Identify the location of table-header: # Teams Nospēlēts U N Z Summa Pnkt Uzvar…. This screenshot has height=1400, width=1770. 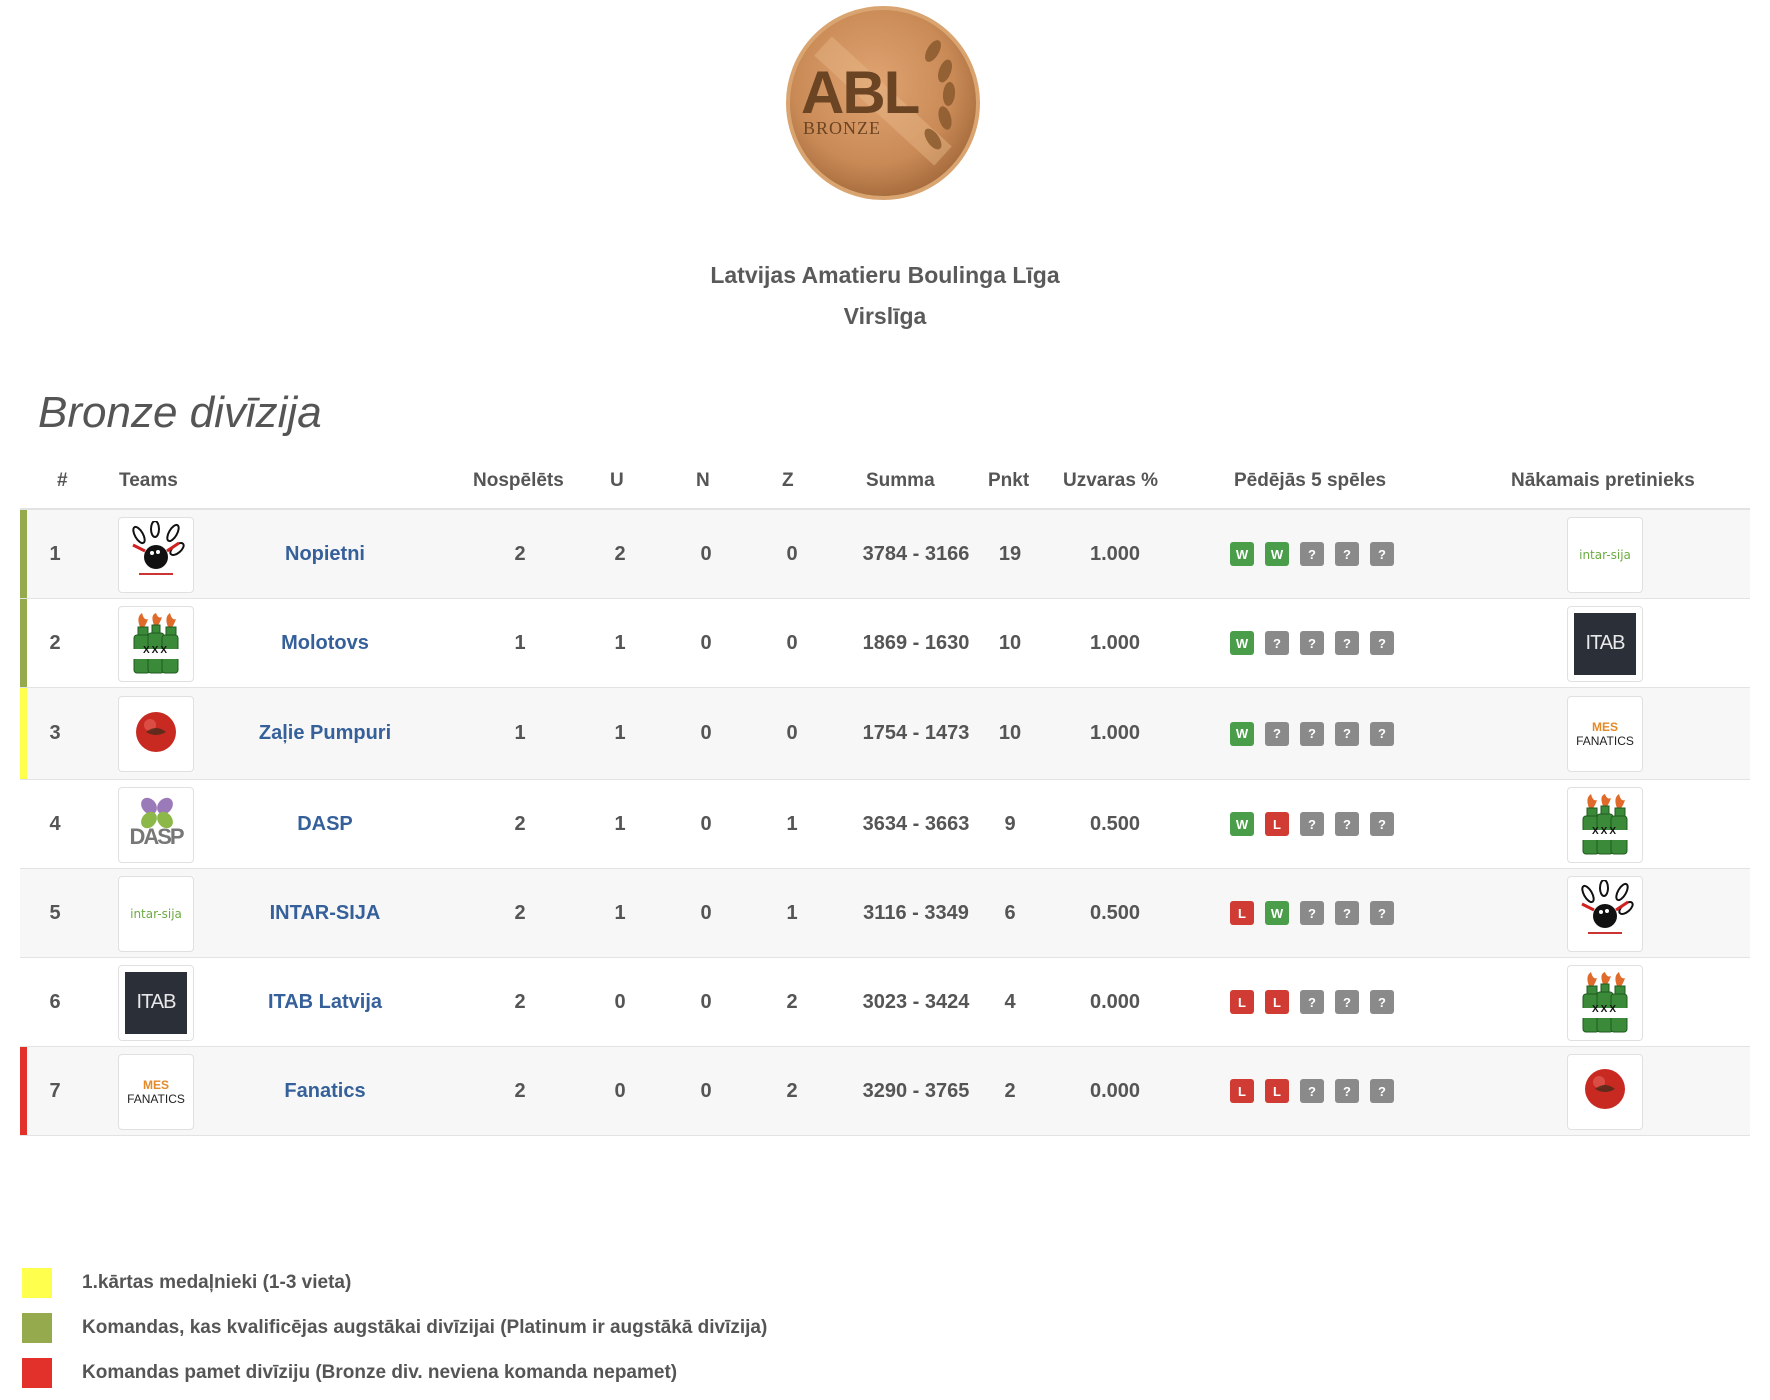
(885, 483).